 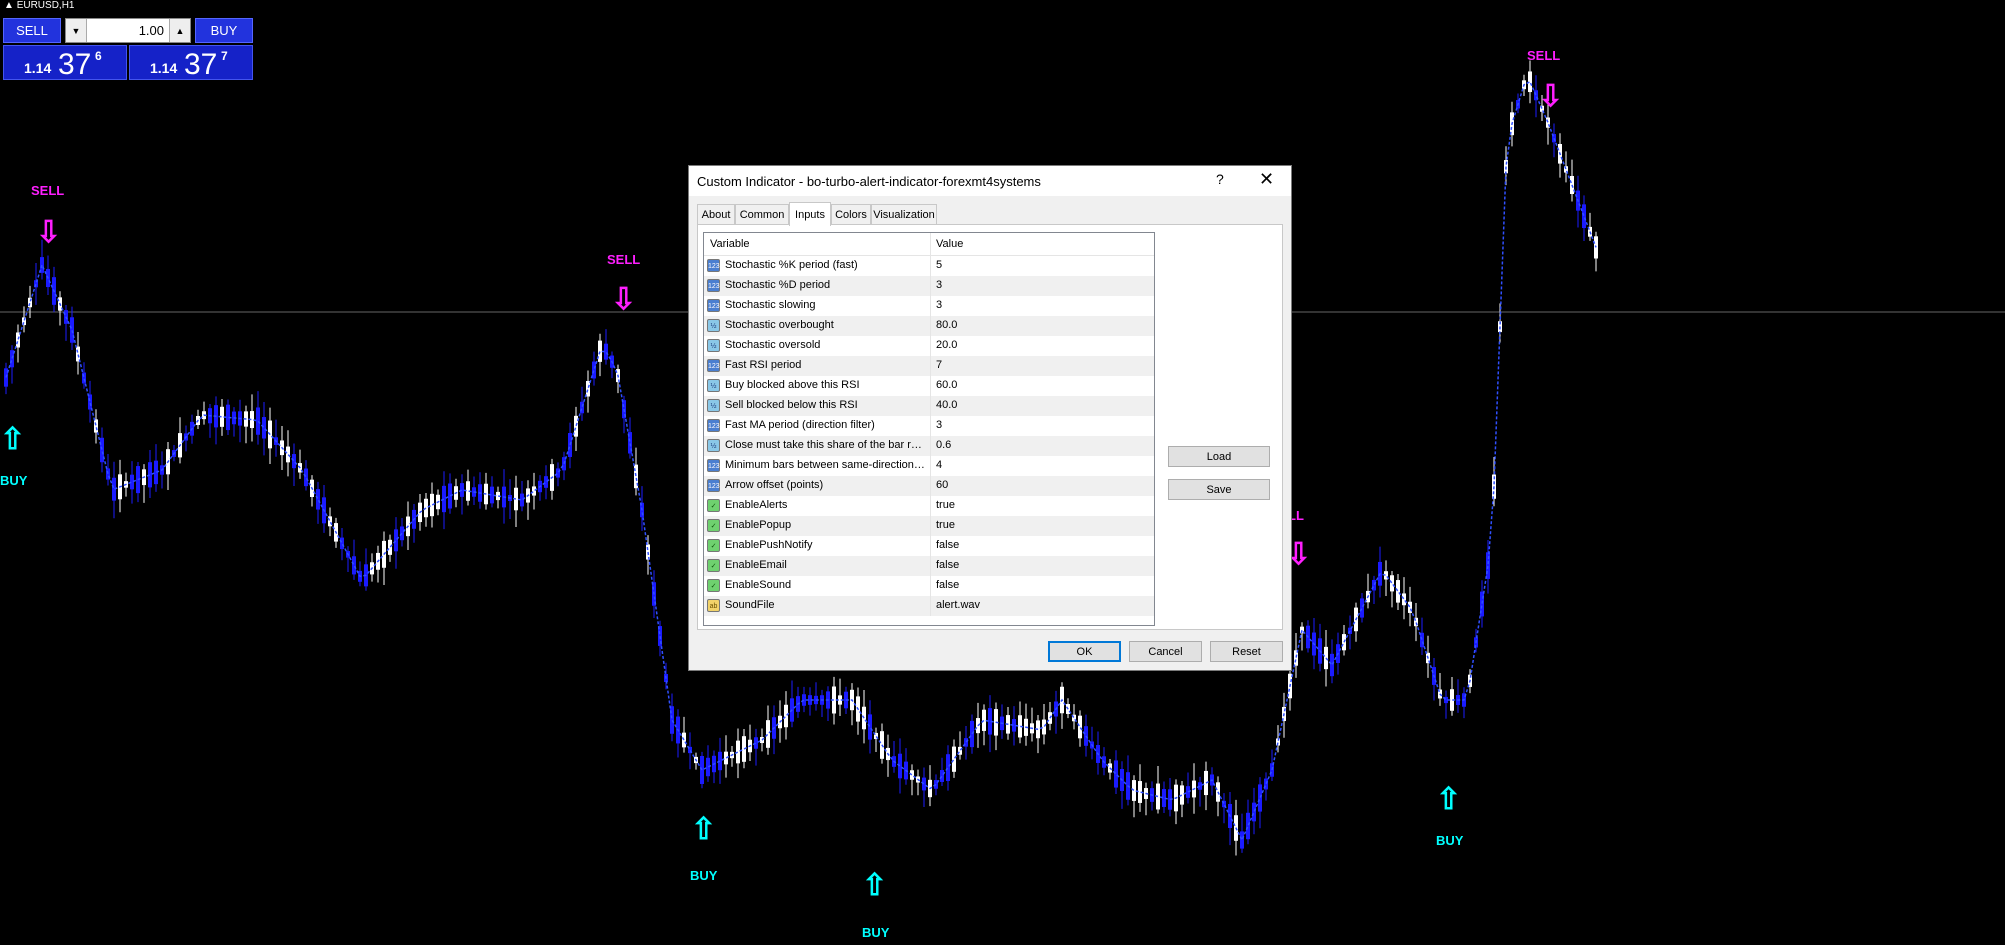 I want to click on load-button: Load, so click(x=1219, y=456).